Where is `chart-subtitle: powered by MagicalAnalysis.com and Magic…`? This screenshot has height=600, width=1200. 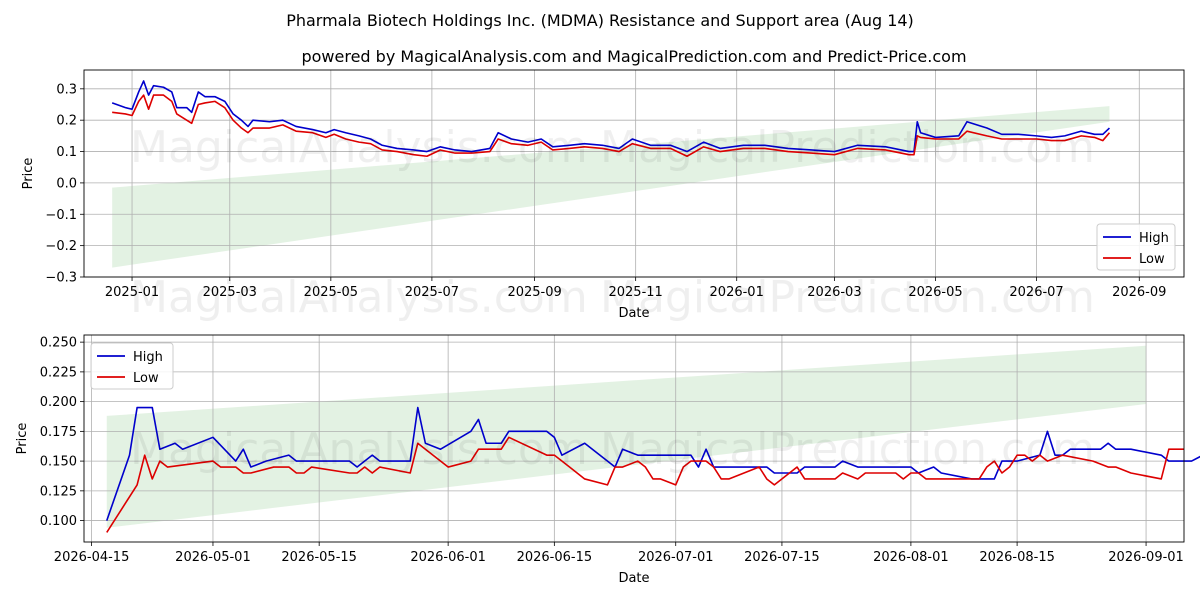
chart-subtitle: powered by MagicalAnalysis.com and Magic… is located at coordinates (633, 56).